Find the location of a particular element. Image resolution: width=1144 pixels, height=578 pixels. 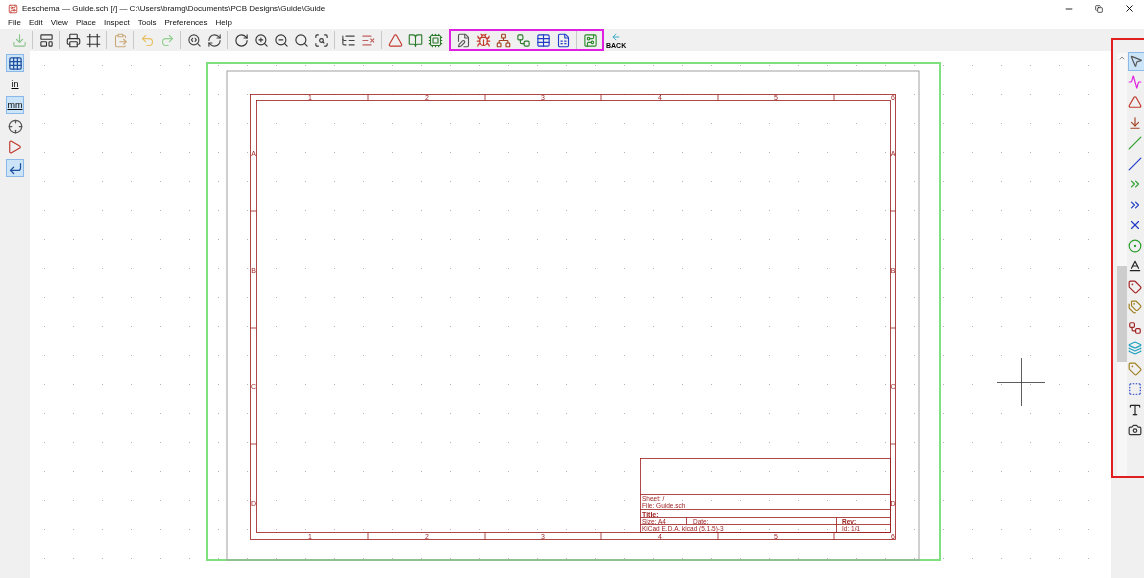

menu-item: File is located at coordinates (14, 23).